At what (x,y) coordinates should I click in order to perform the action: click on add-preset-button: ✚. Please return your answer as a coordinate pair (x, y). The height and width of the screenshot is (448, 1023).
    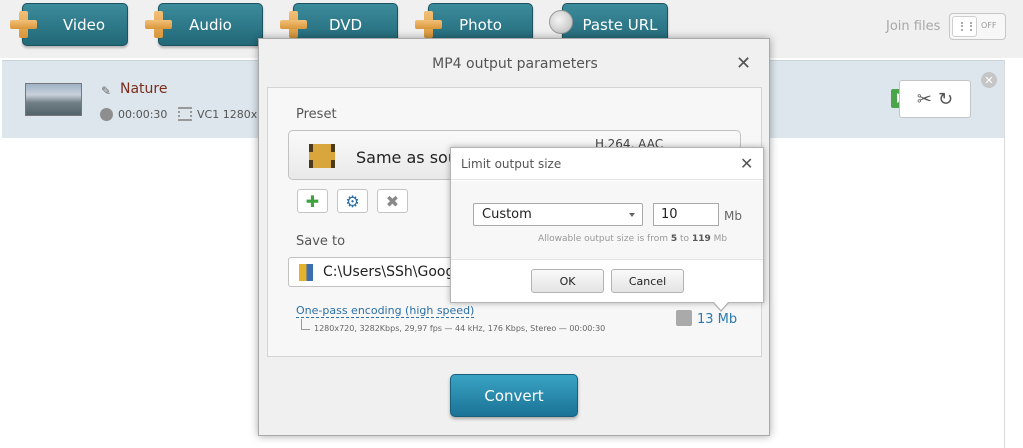
    Looking at the image, I should click on (312, 201).